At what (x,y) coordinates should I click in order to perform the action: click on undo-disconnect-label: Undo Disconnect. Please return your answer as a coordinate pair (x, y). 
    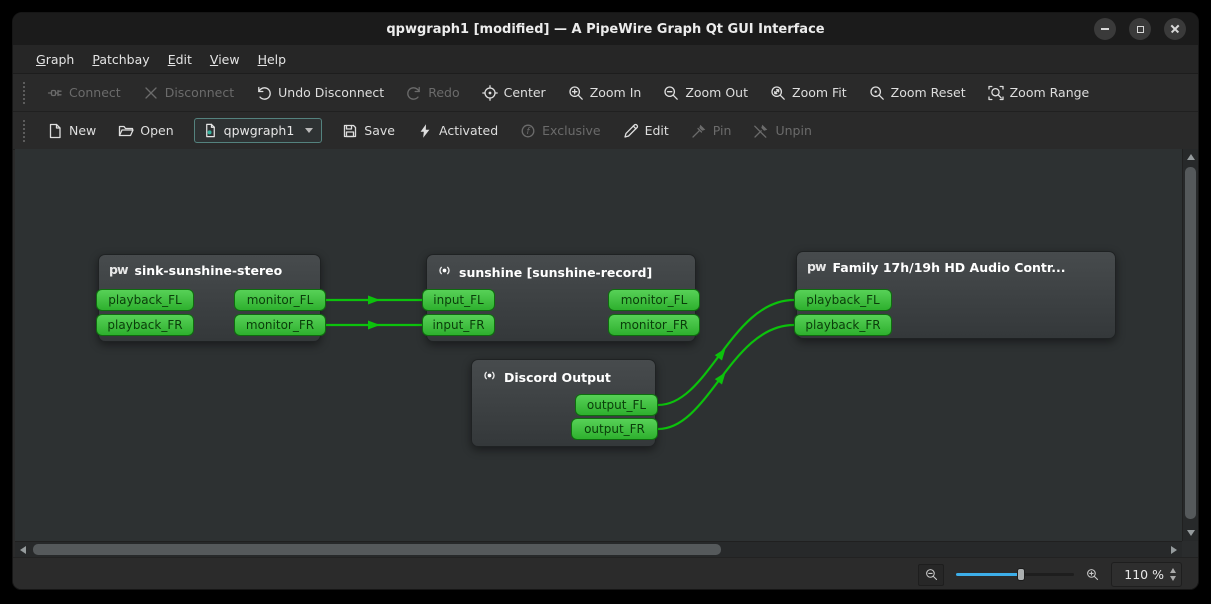
    Looking at the image, I should click on (331, 92).